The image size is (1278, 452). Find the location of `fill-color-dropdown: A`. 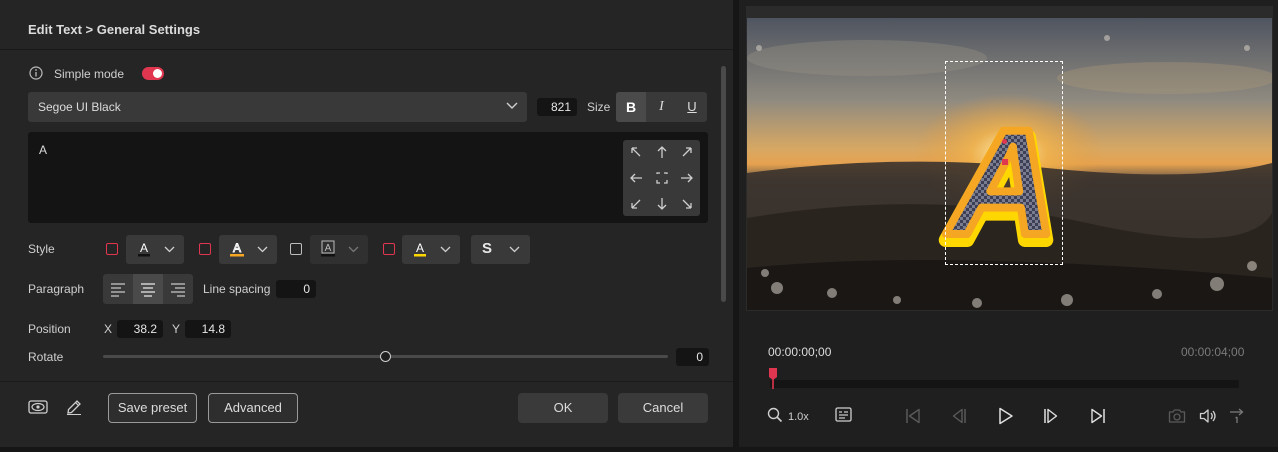

fill-color-dropdown: A is located at coordinates (155, 249).